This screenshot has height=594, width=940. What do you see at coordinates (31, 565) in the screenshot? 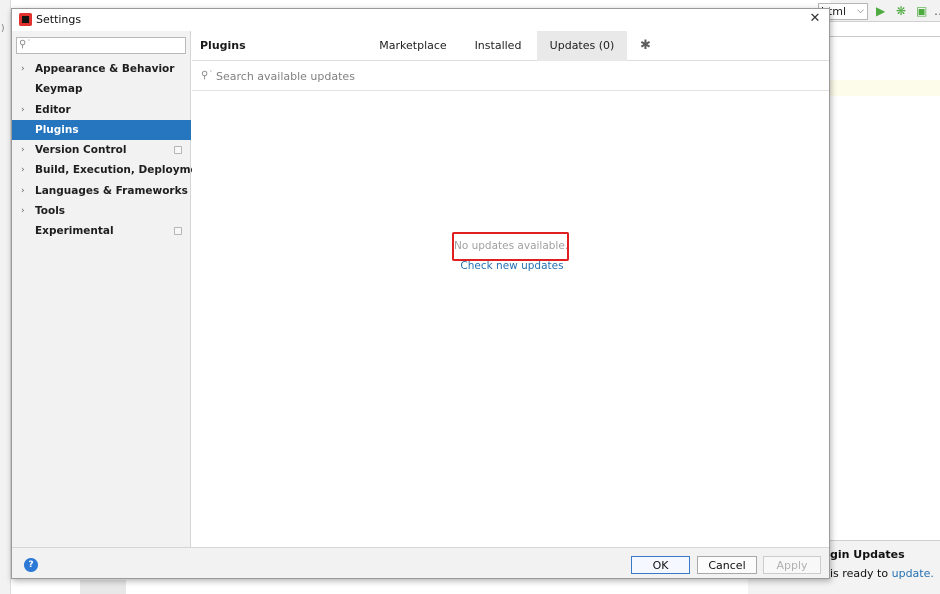
I see `help-icon: ?` at bounding box center [31, 565].